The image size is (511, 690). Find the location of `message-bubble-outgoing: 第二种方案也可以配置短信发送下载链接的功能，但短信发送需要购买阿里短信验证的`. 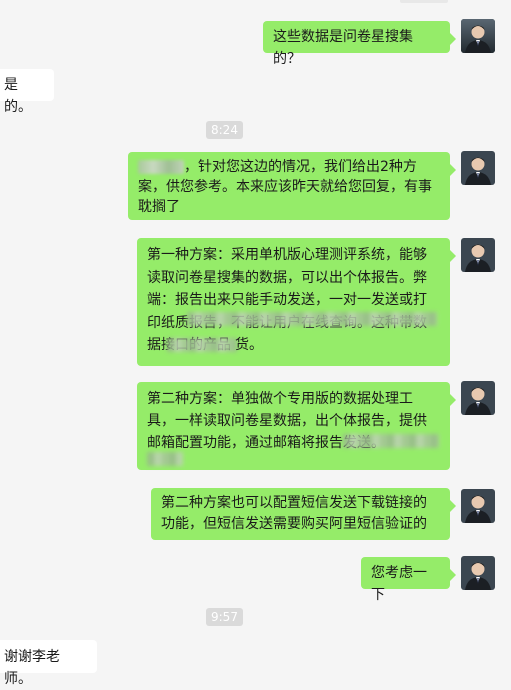

message-bubble-outgoing: 第二种方案也可以配置短信发送下载链接的功能，但短信发送需要购买阿里短信验证的 is located at coordinates (303, 514).